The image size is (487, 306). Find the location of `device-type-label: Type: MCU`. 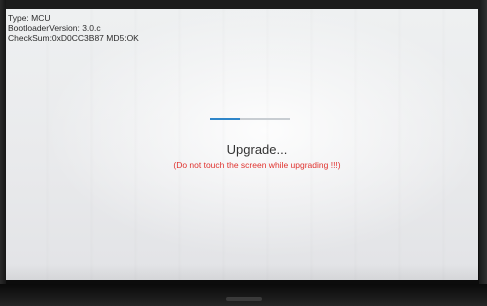

device-type-label: Type: MCU is located at coordinates (29, 18).